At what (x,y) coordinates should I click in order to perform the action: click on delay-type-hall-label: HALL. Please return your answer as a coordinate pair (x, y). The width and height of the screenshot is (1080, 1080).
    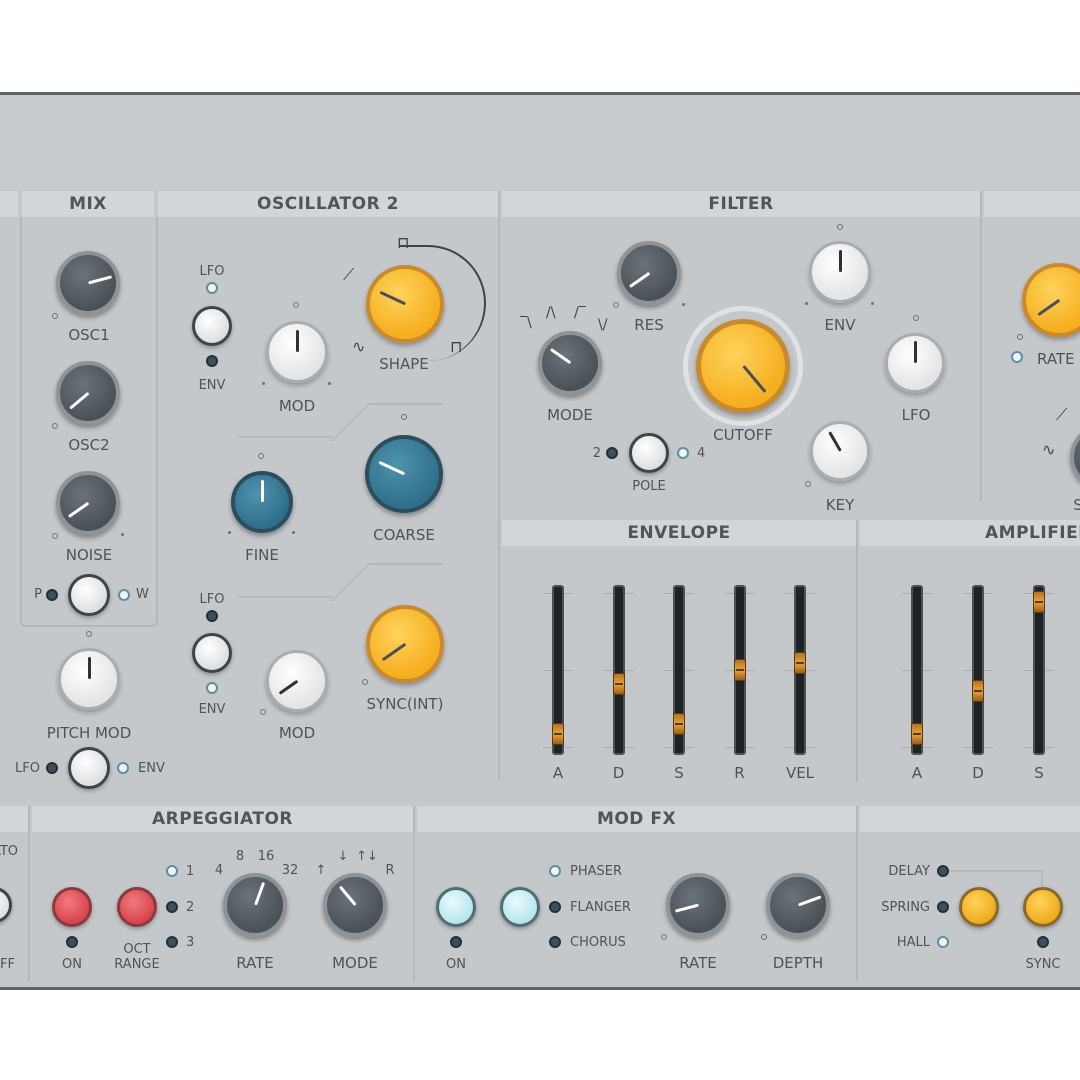
    Looking at the image, I should click on (913, 942).